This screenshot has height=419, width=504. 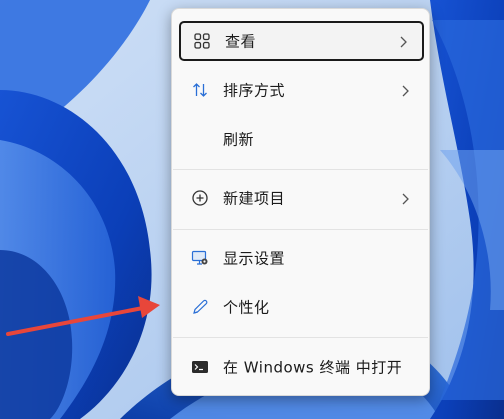 What do you see at coordinates (301, 198) in the screenshot?
I see `menu-item-new: 新建项目` at bounding box center [301, 198].